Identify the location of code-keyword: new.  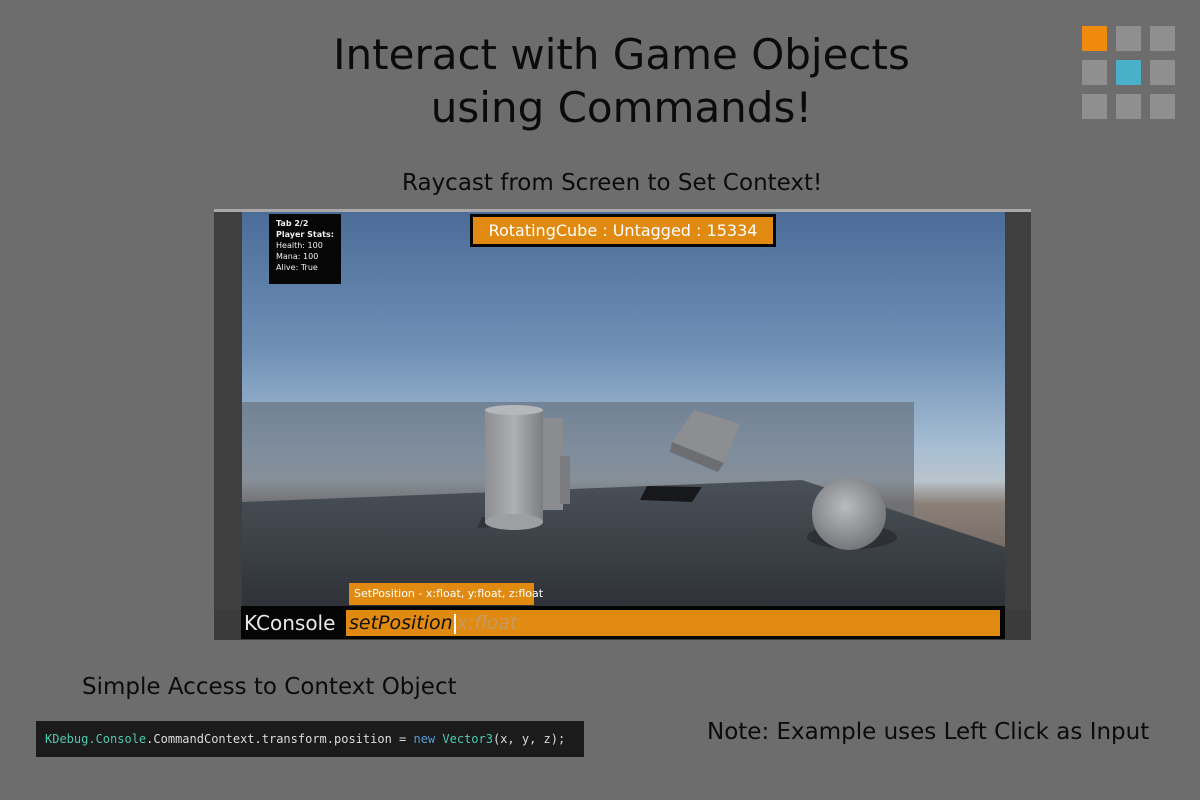
(424, 739).